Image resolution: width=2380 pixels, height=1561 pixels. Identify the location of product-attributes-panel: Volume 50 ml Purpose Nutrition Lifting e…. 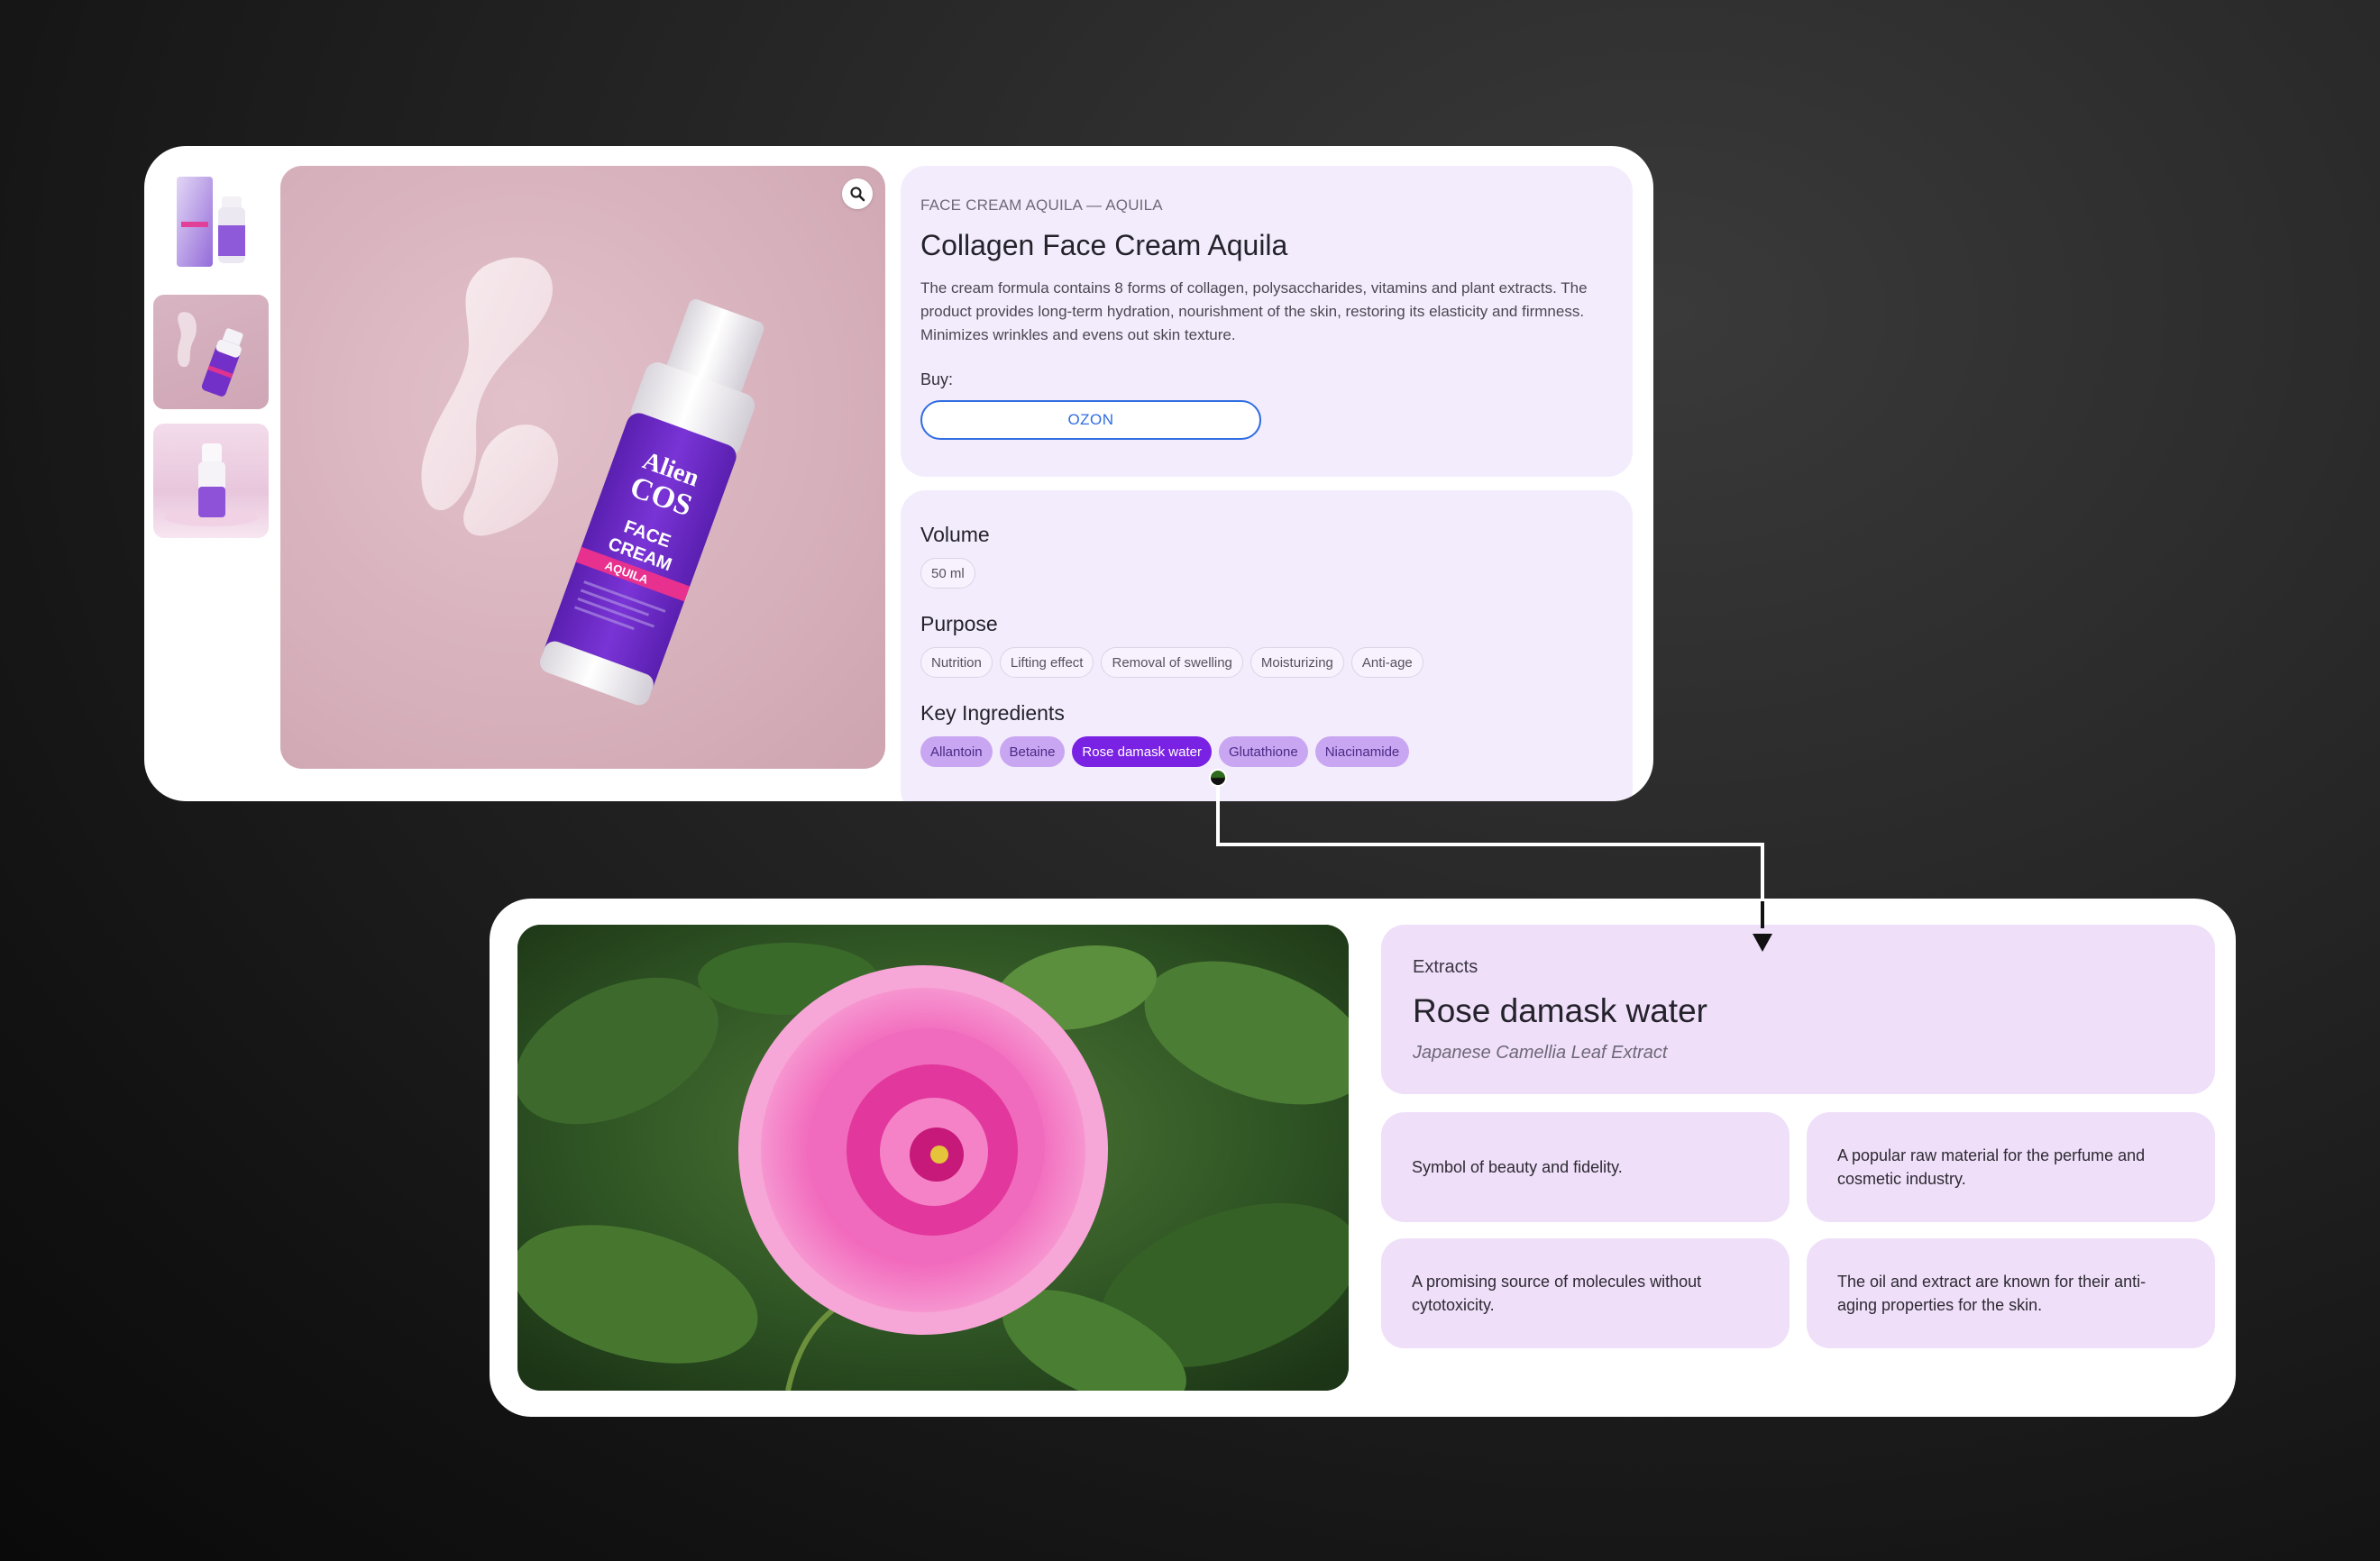
(1267, 645).